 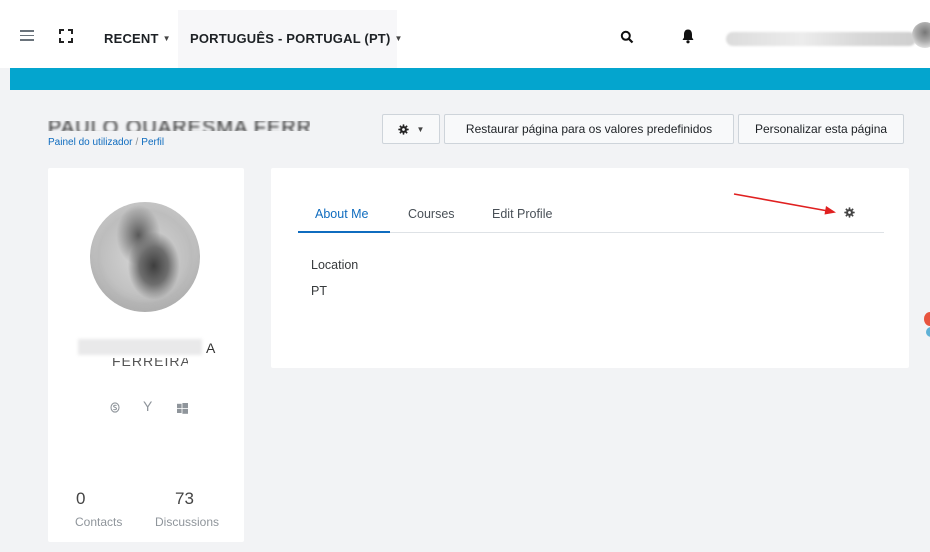 I want to click on breadcrumb: Painel do utilizador / Perfil, so click(x=106, y=142).